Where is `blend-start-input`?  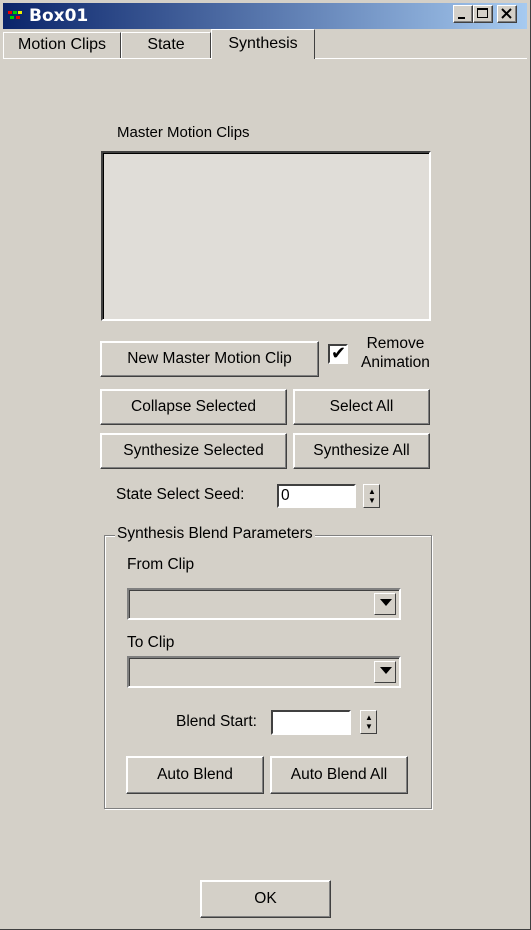 blend-start-input is located at coordinates (311, 722).